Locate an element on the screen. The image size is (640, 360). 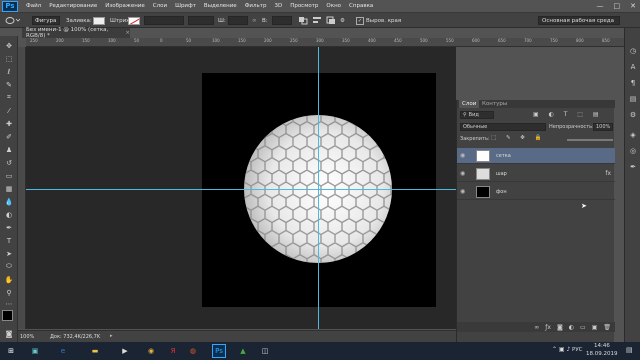
language-indicator: РУС is located at coordinates (577, 350).